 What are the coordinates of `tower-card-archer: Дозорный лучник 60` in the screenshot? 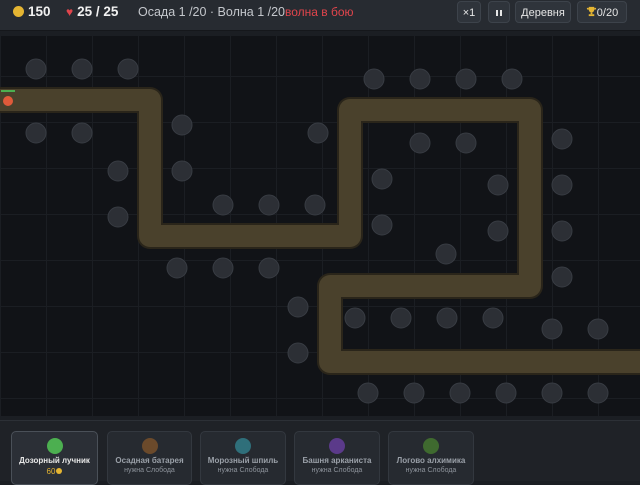 It's located at (54, 458).